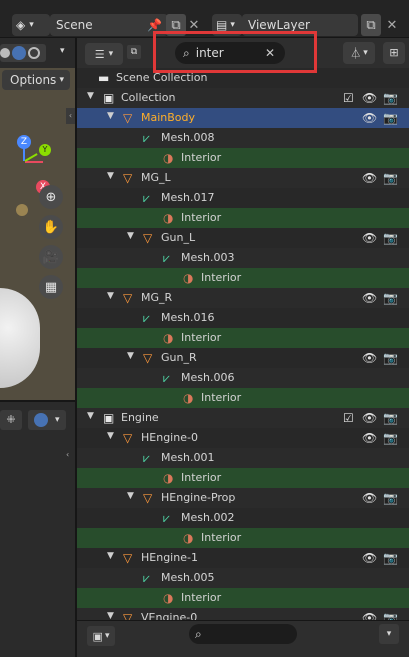 This screenshot has width=409, height=657. Describe the element at coordinates (20, 338) in the screenshot. I see `sphere-object` at that location.